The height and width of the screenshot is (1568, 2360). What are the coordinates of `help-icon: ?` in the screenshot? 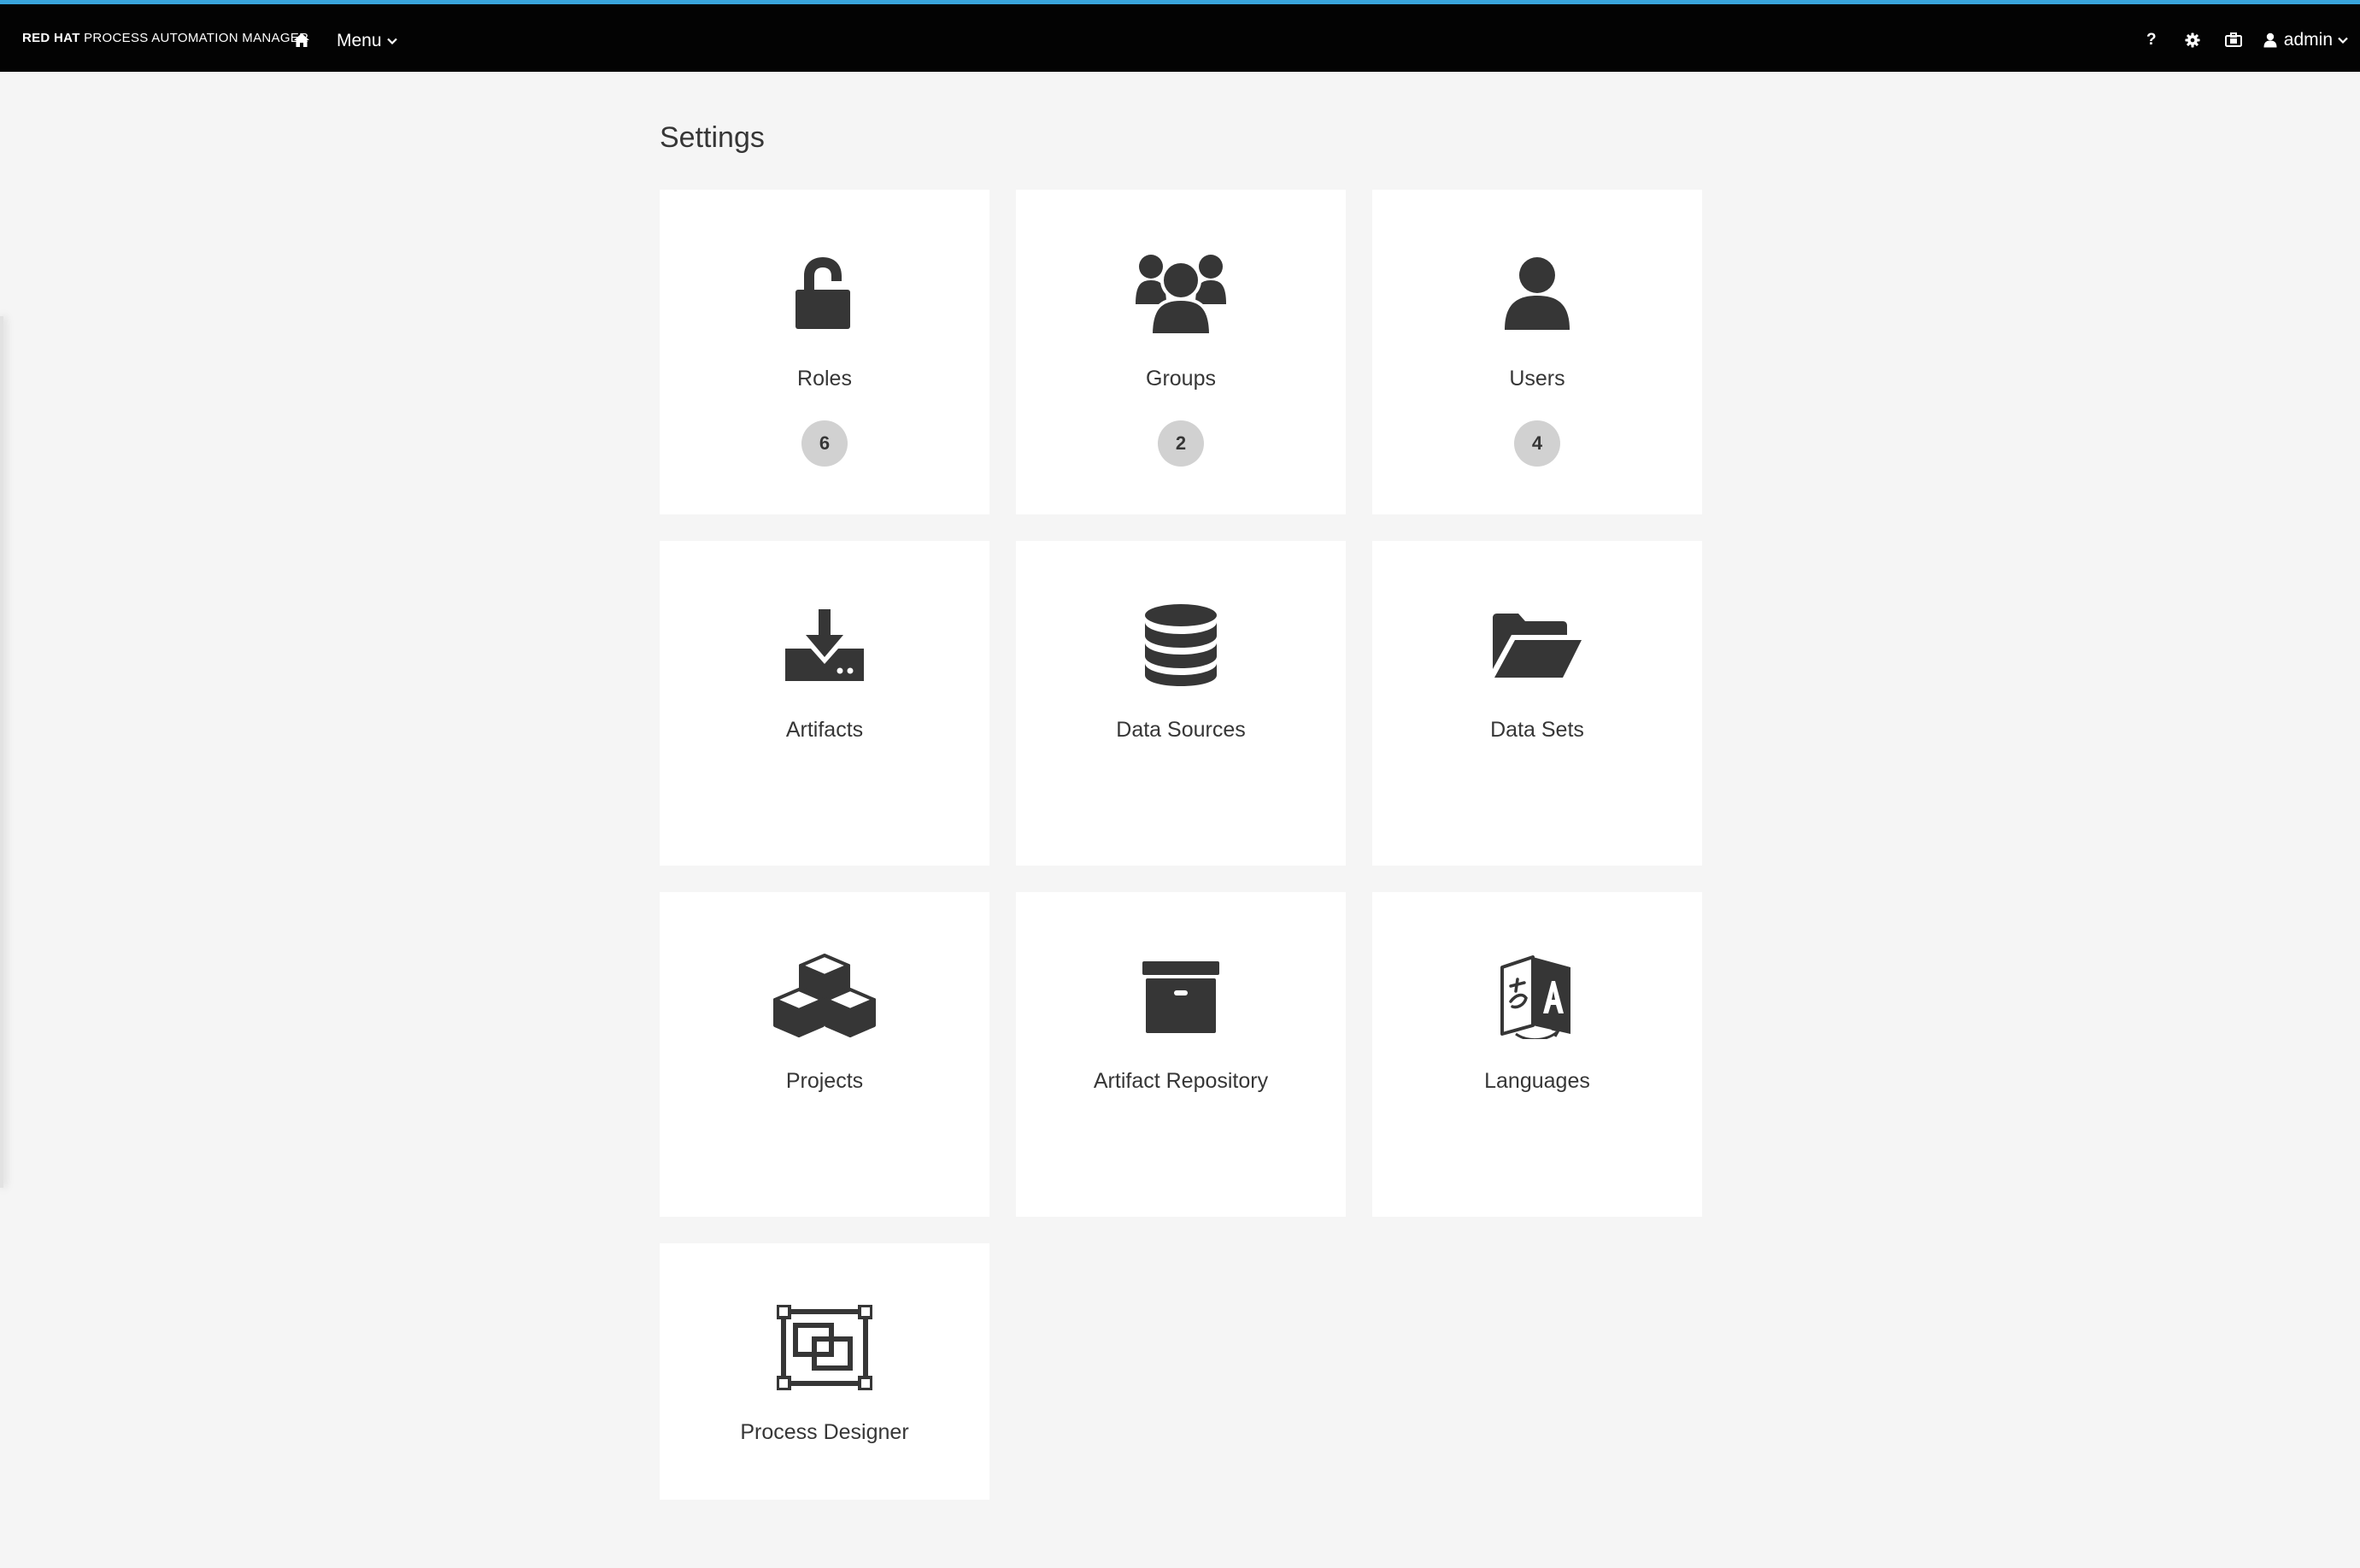 It's located at (2151, 40).